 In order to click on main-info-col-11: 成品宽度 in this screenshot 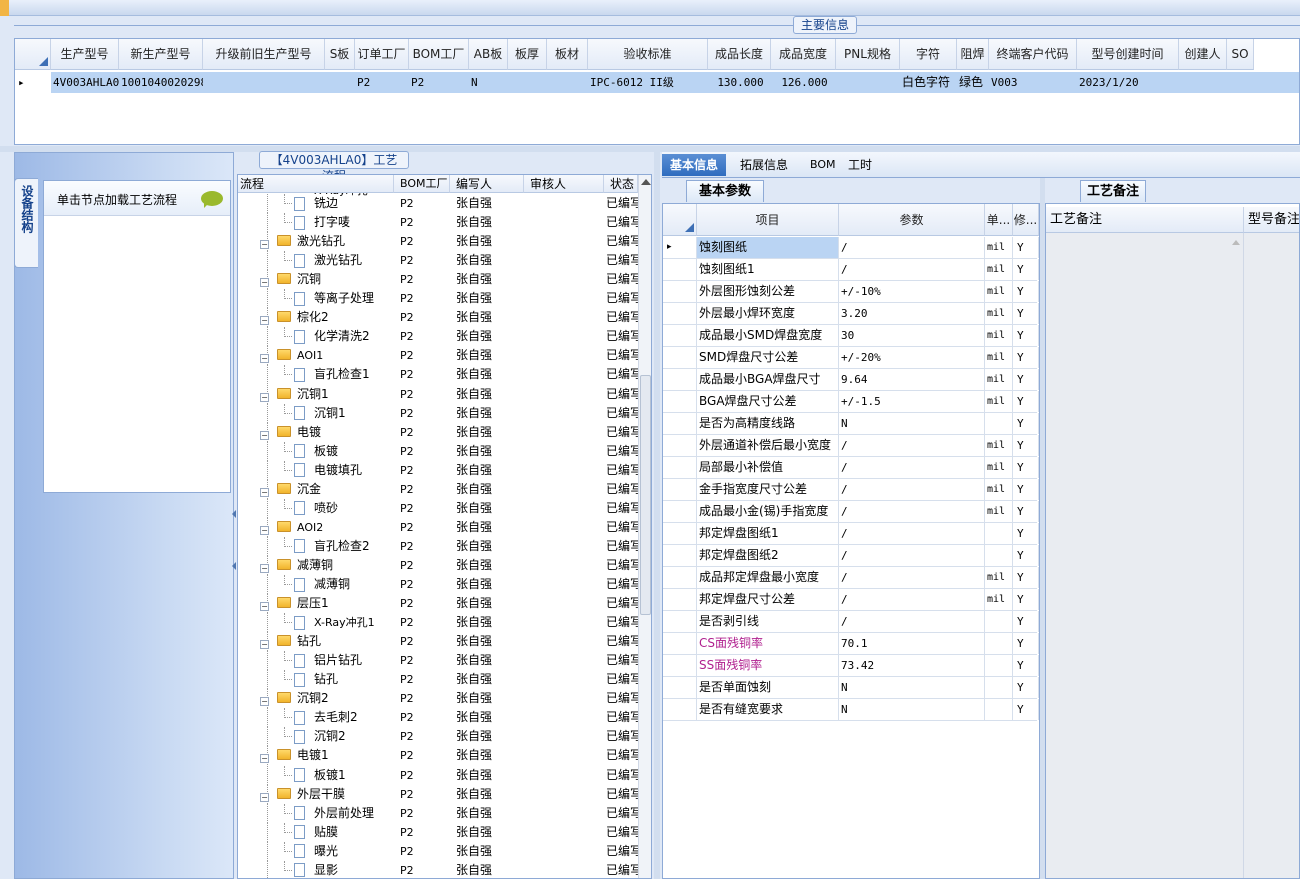, I will do `click(803, 54)`.